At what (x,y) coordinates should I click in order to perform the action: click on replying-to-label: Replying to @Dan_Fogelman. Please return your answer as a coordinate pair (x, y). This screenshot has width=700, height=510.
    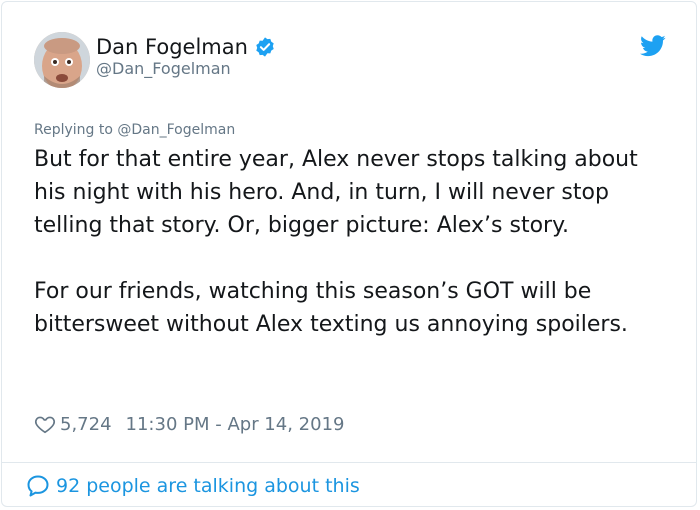
    Looking at the image, I should click on (134, 130).